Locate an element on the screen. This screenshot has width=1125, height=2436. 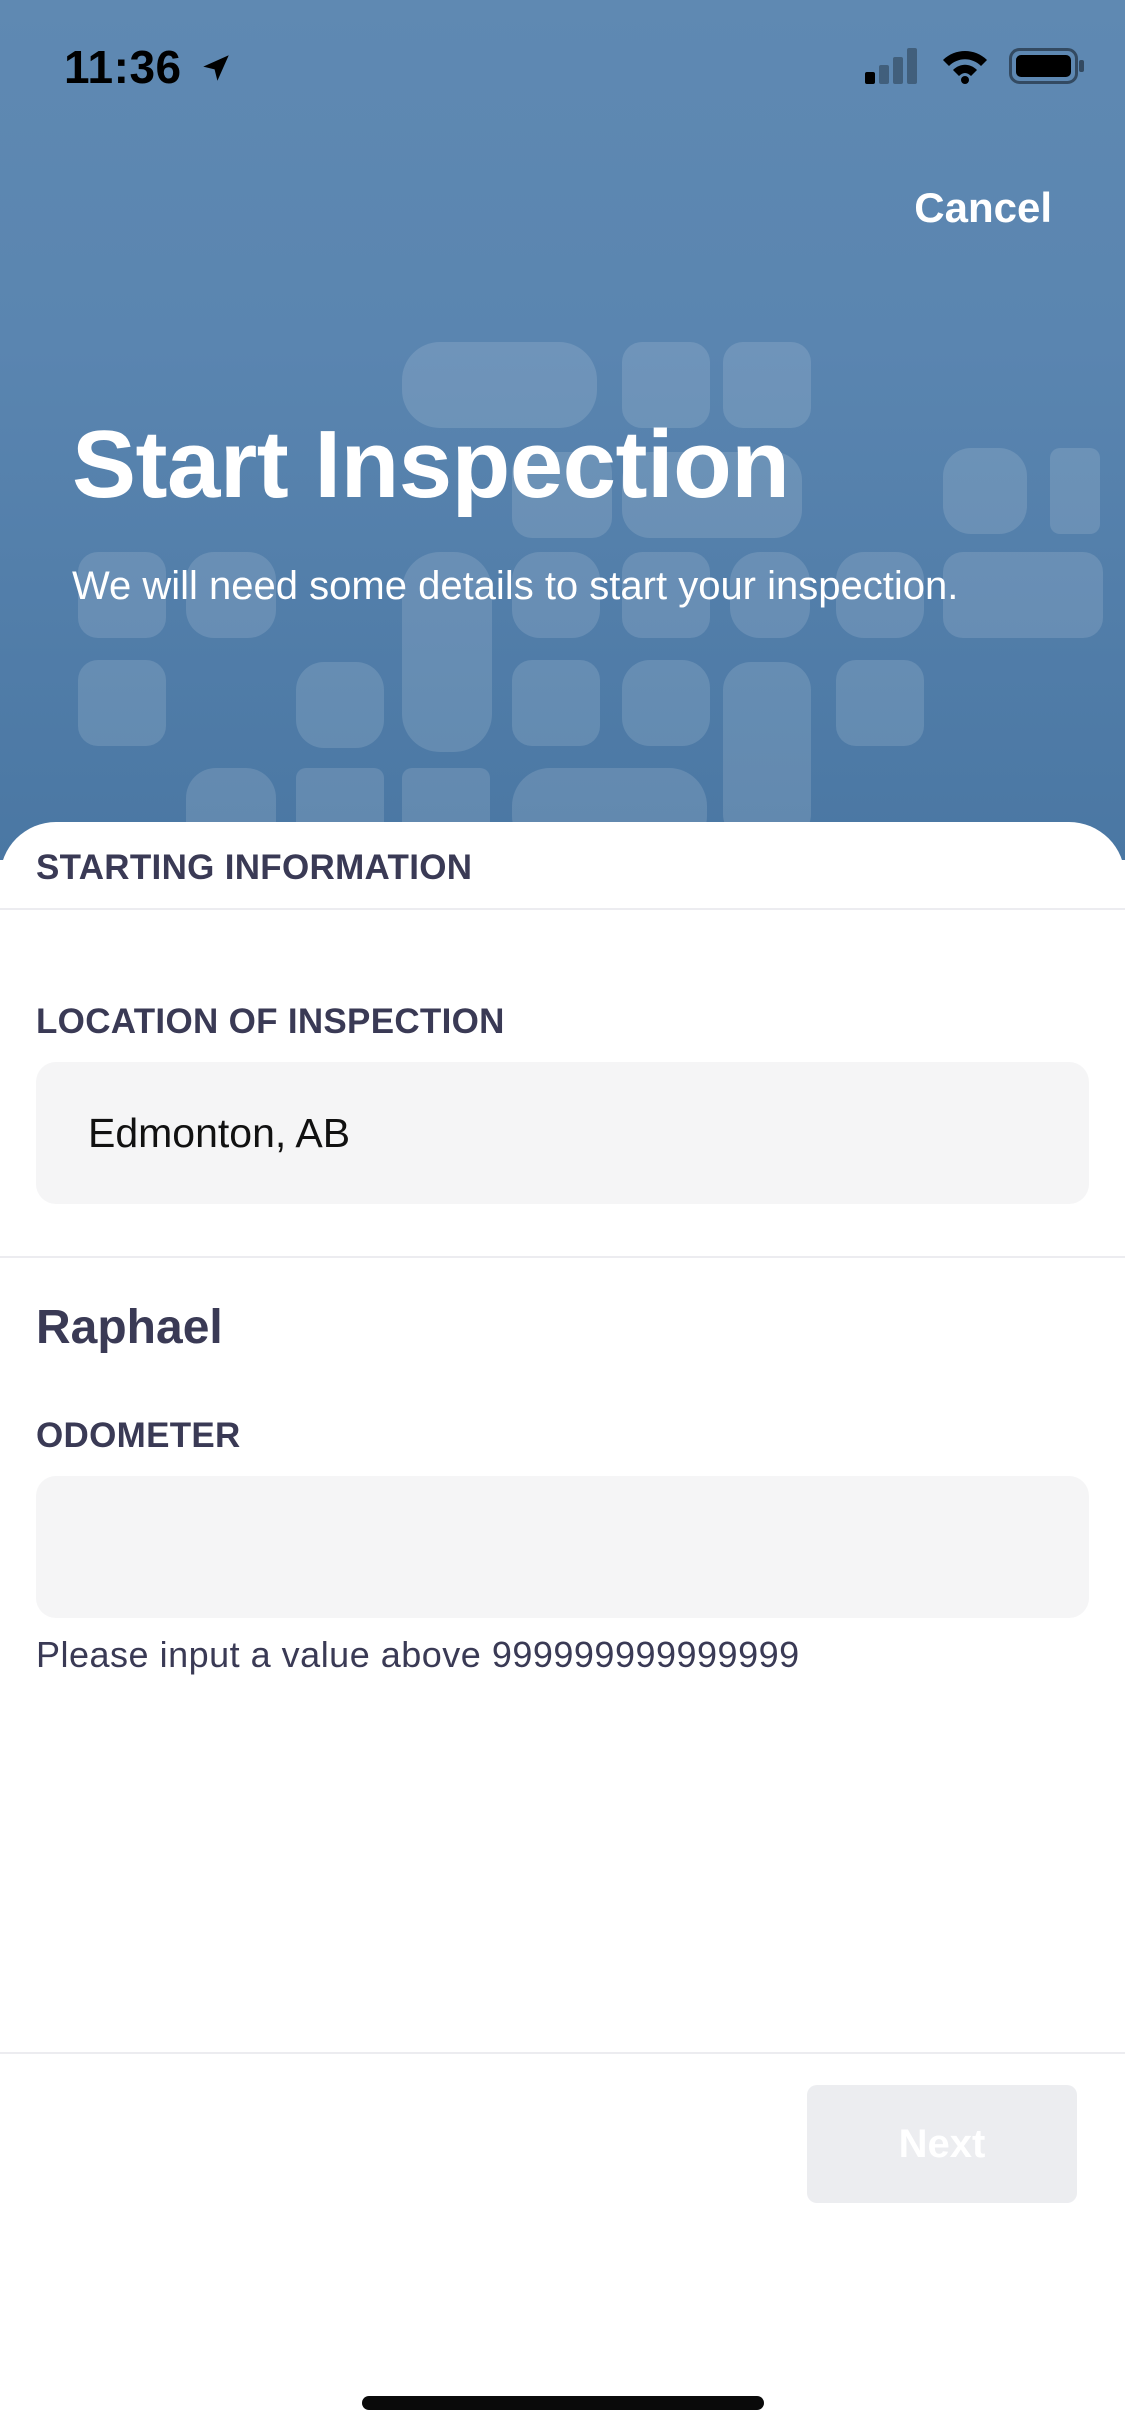
wifi-icon is located at coordinates (965, 67).